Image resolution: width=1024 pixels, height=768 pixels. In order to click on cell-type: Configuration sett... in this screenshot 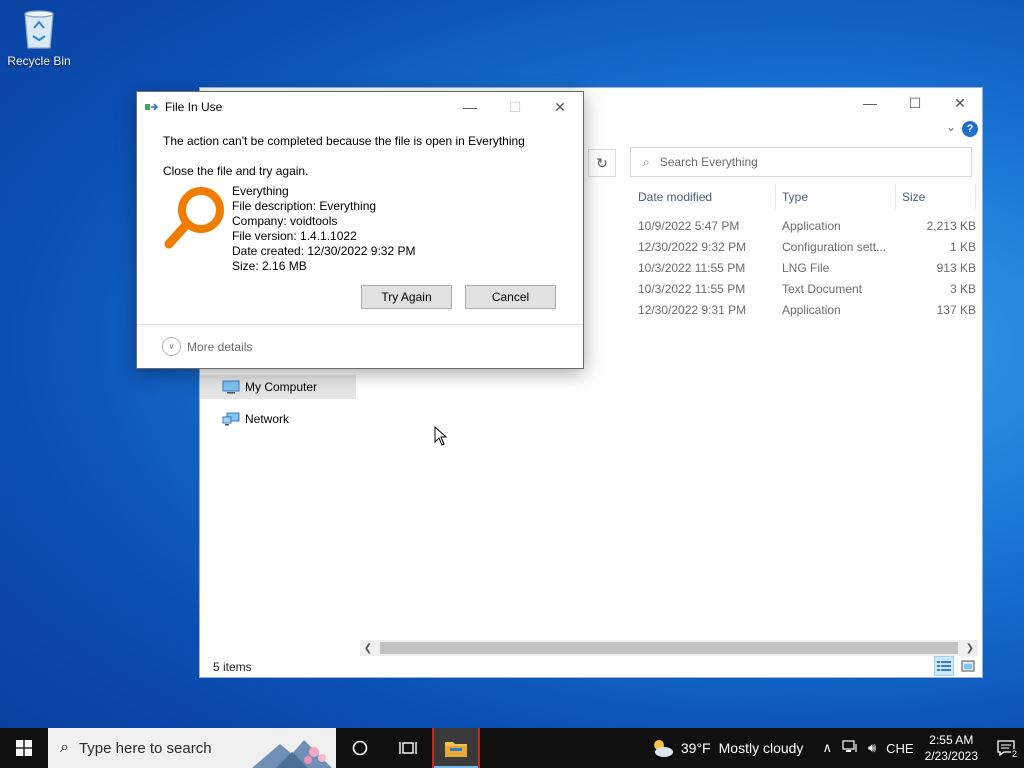, I will do `click(834, 246)`.